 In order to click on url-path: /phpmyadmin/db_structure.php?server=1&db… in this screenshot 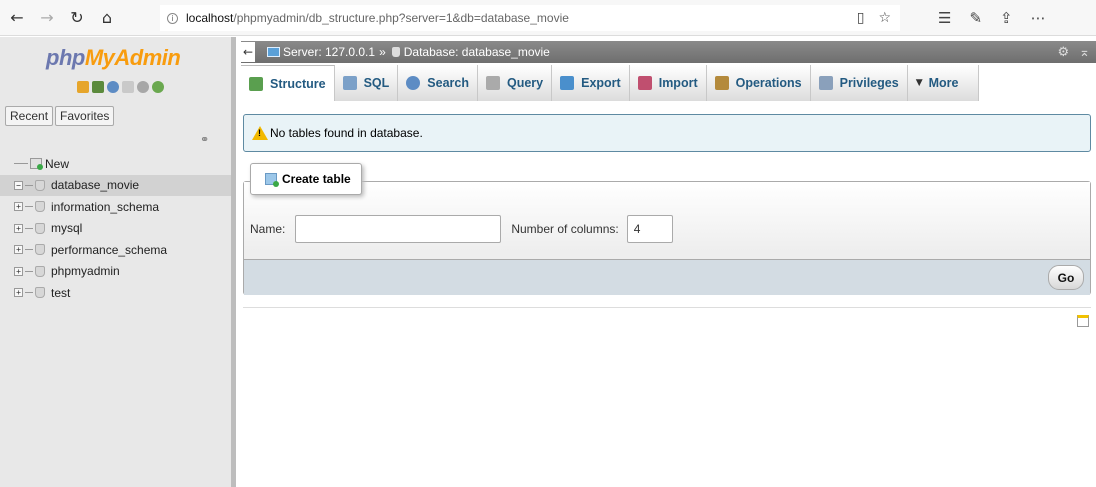, I will do `click(401, 18)`.